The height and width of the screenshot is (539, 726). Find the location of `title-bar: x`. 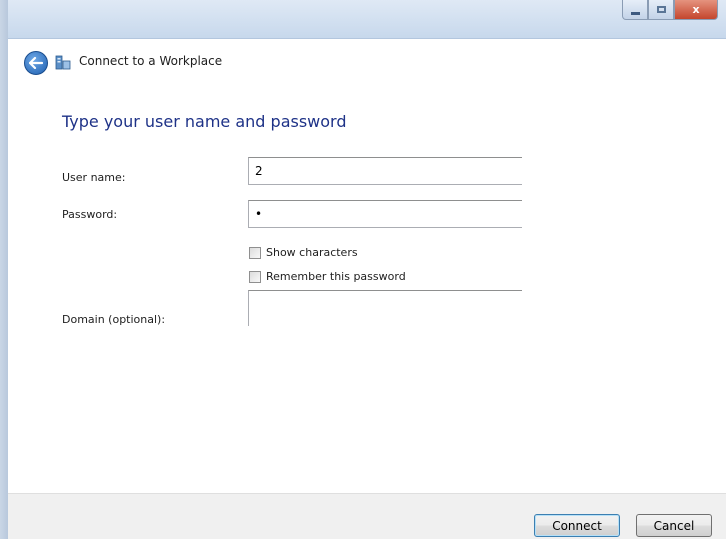

title-bar: x is located at coordinates (367, 19).